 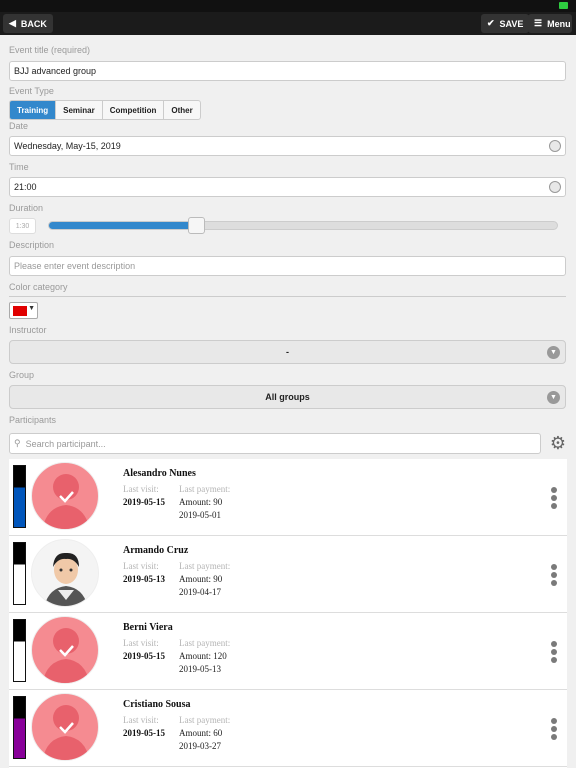 I want to click on clock-icon, so click(x=555, y=187).